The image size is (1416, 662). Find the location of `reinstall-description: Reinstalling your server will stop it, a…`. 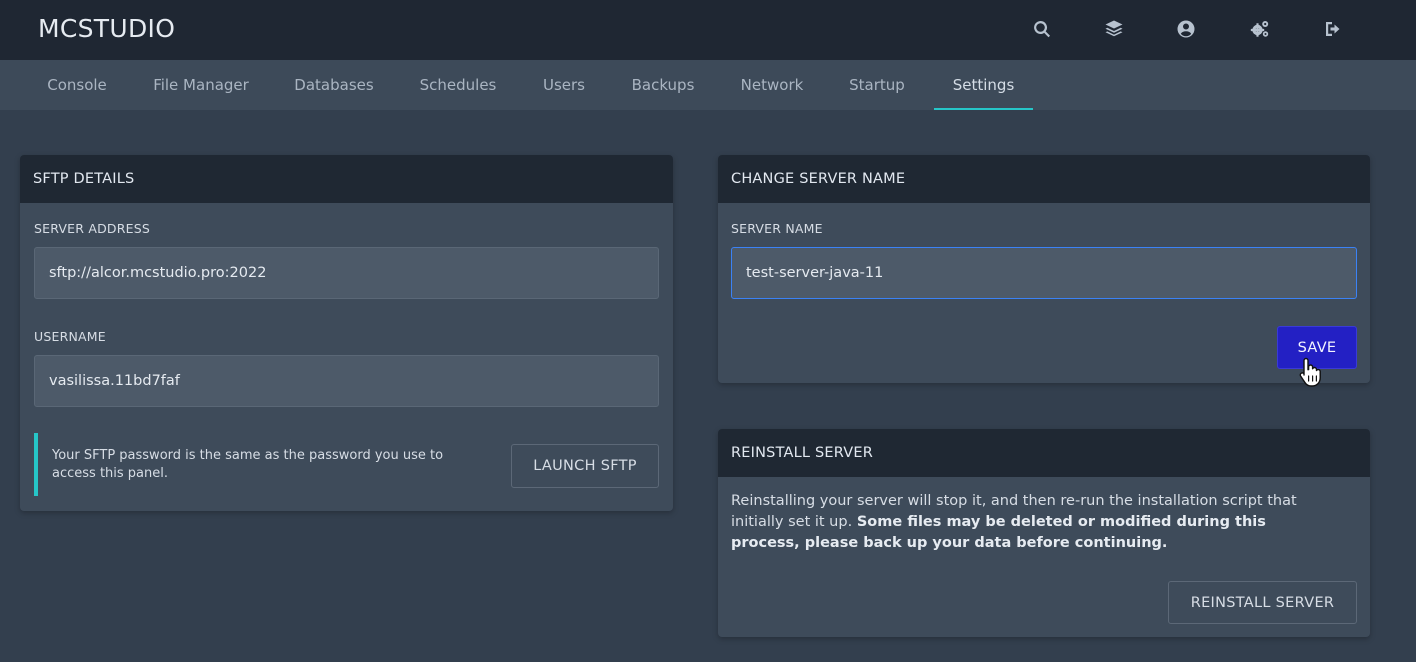

reinstall-description: Reinstalling your server will stop it, a… is located at coordinates (1031, 522).